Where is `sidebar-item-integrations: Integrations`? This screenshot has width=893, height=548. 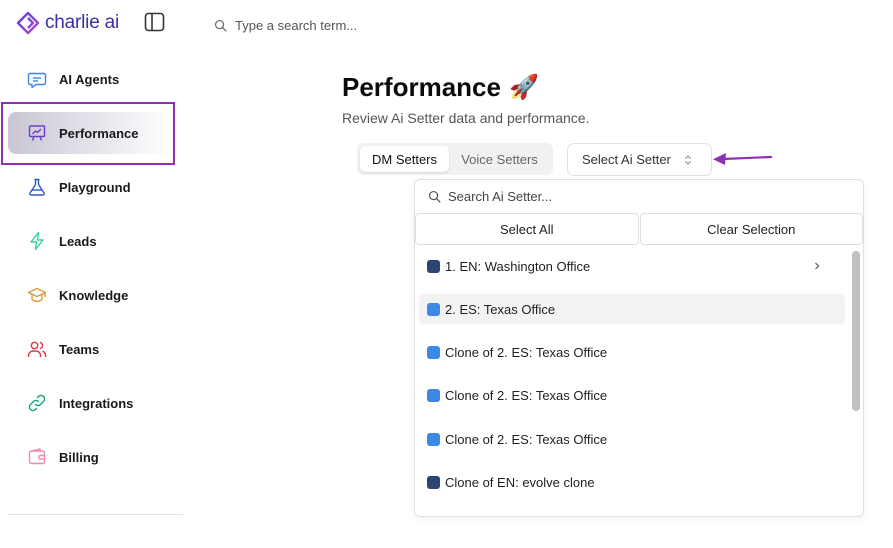
sidebar-item-integrations: Integrations is located at coordinates (90, 403).